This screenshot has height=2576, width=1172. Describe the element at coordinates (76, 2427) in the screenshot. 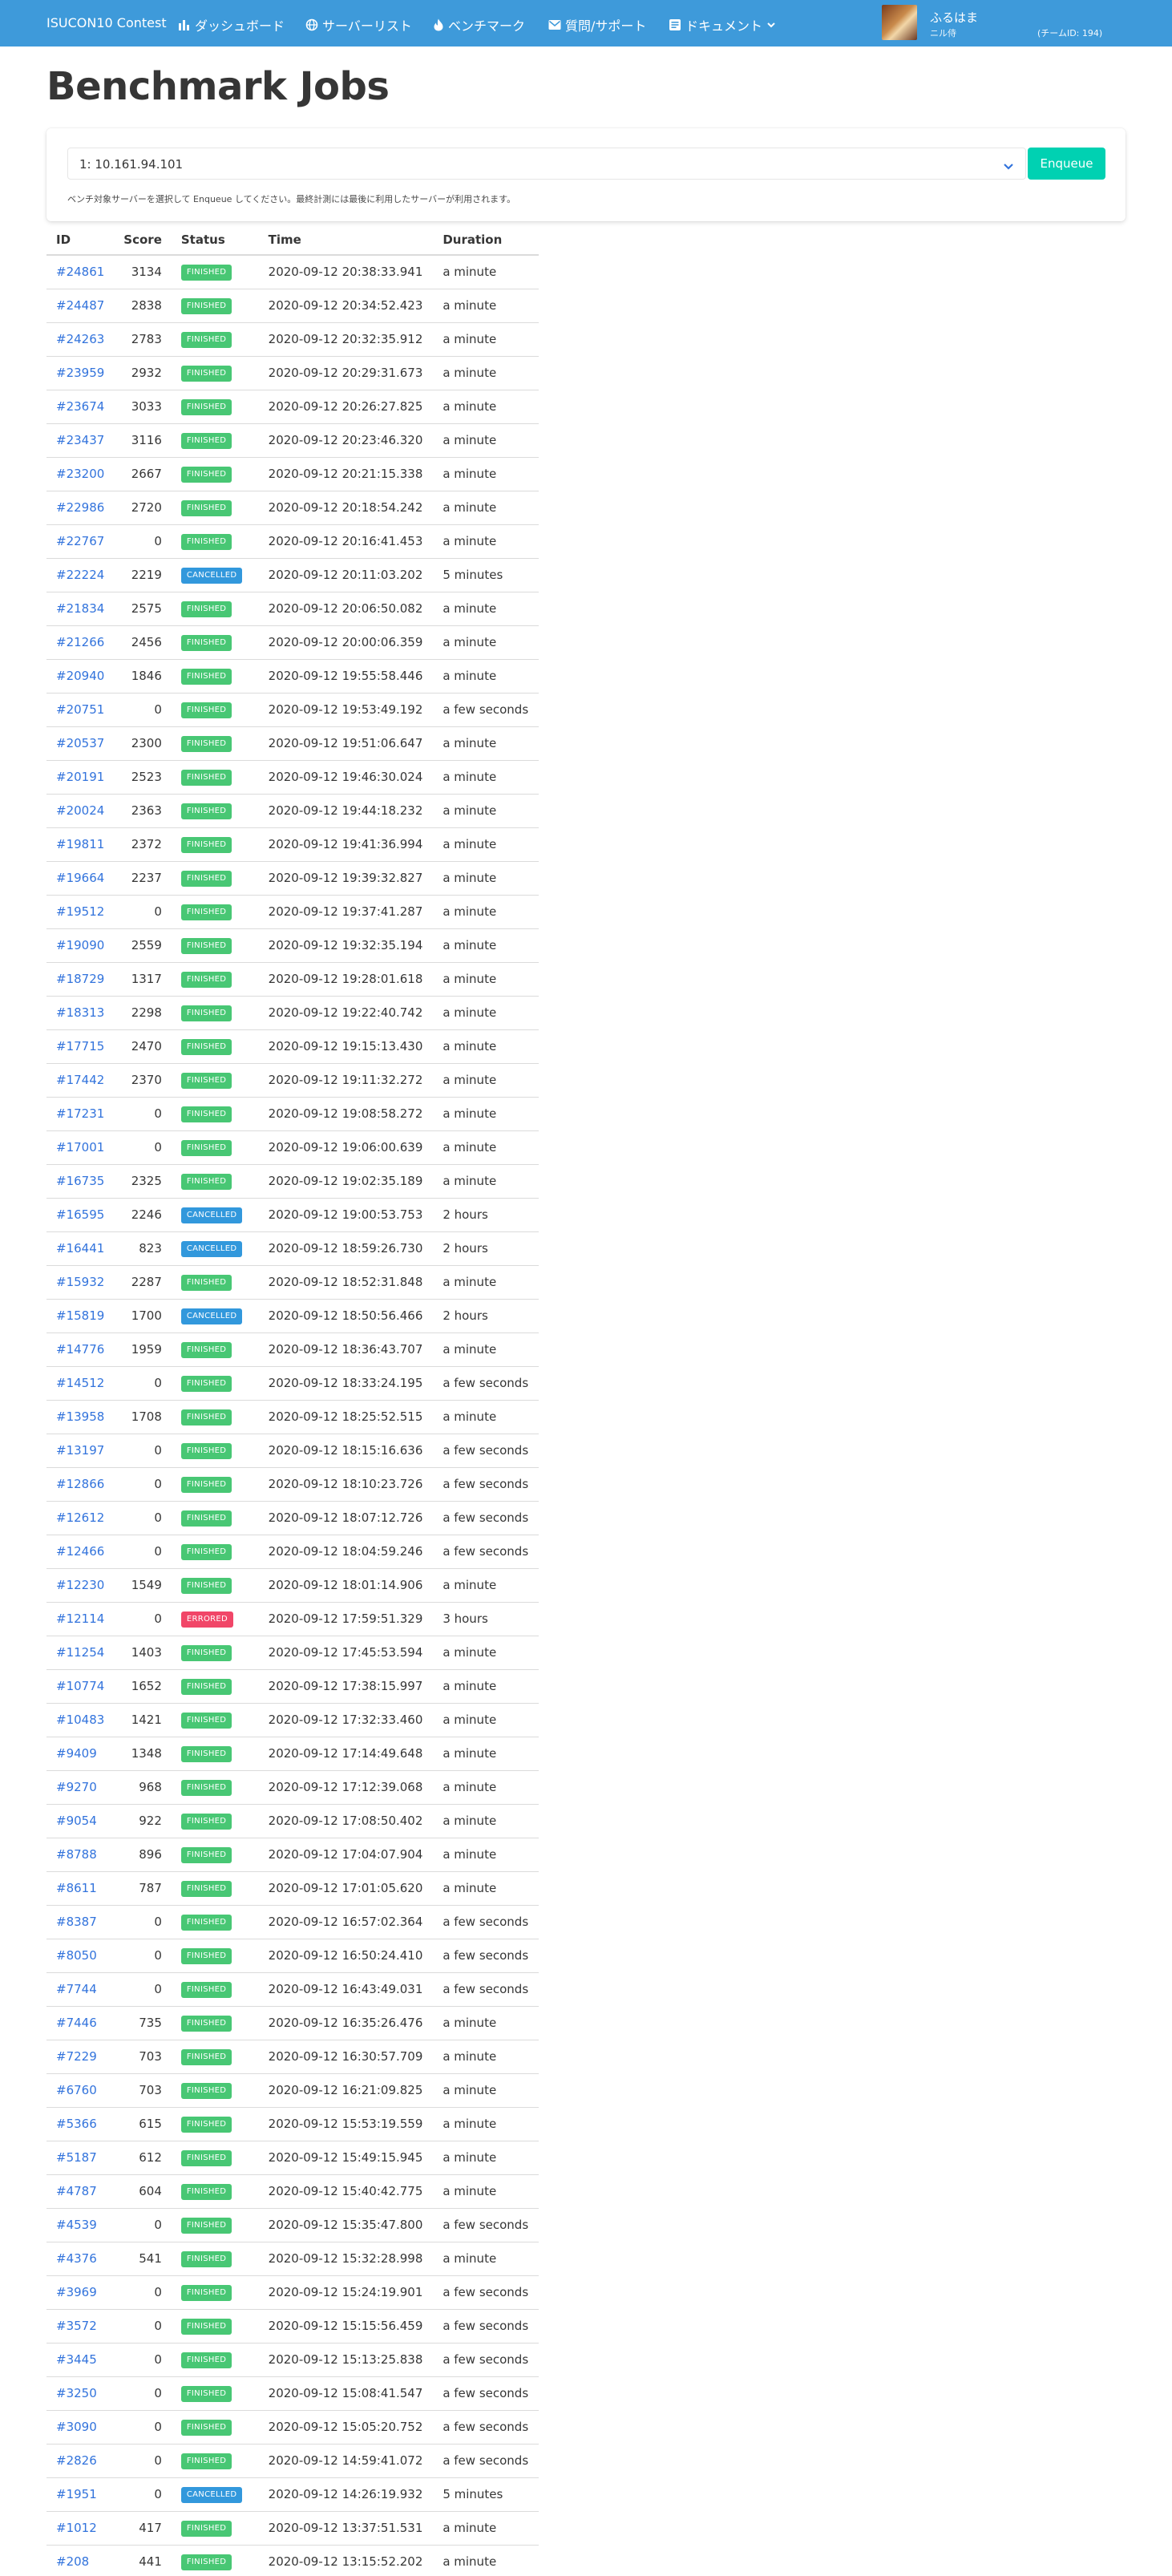

I see `job-id-link: #3090` at that location.